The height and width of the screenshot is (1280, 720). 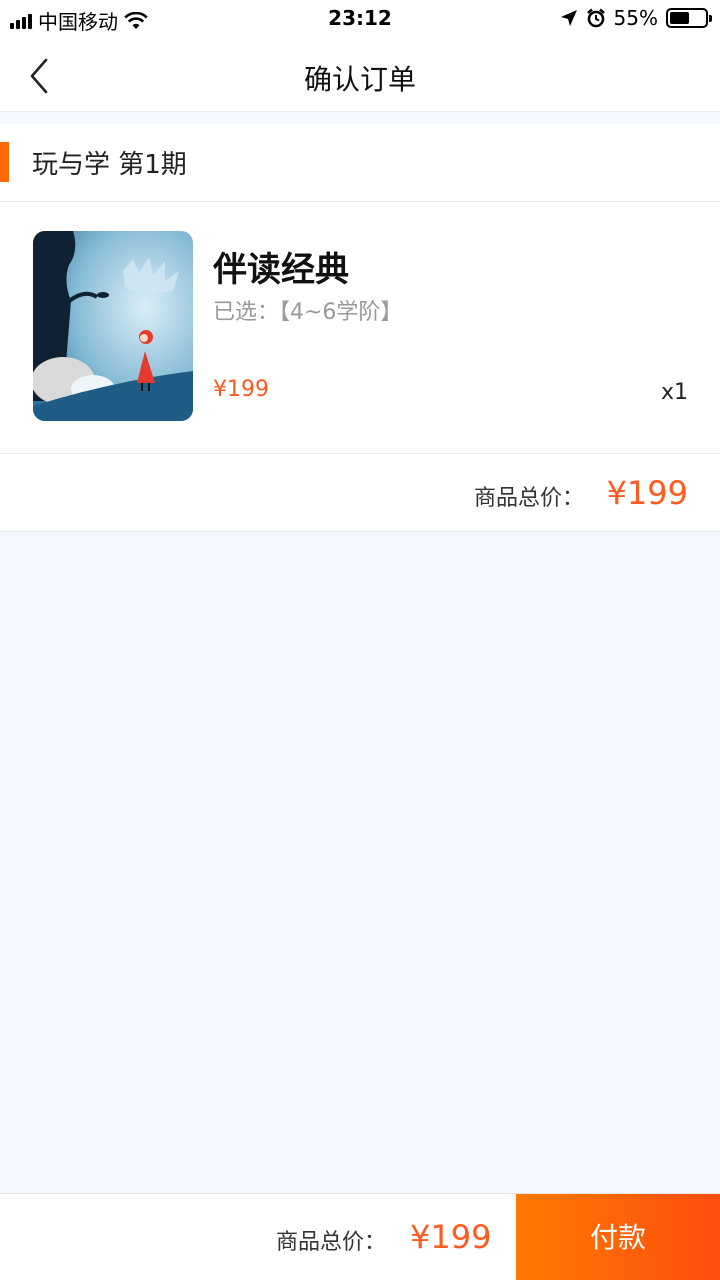 What do you see at coordinates (528, 498) in the screenshot?
I see `subtotal-label: 商品总价：` at bounding box center [528, 498].